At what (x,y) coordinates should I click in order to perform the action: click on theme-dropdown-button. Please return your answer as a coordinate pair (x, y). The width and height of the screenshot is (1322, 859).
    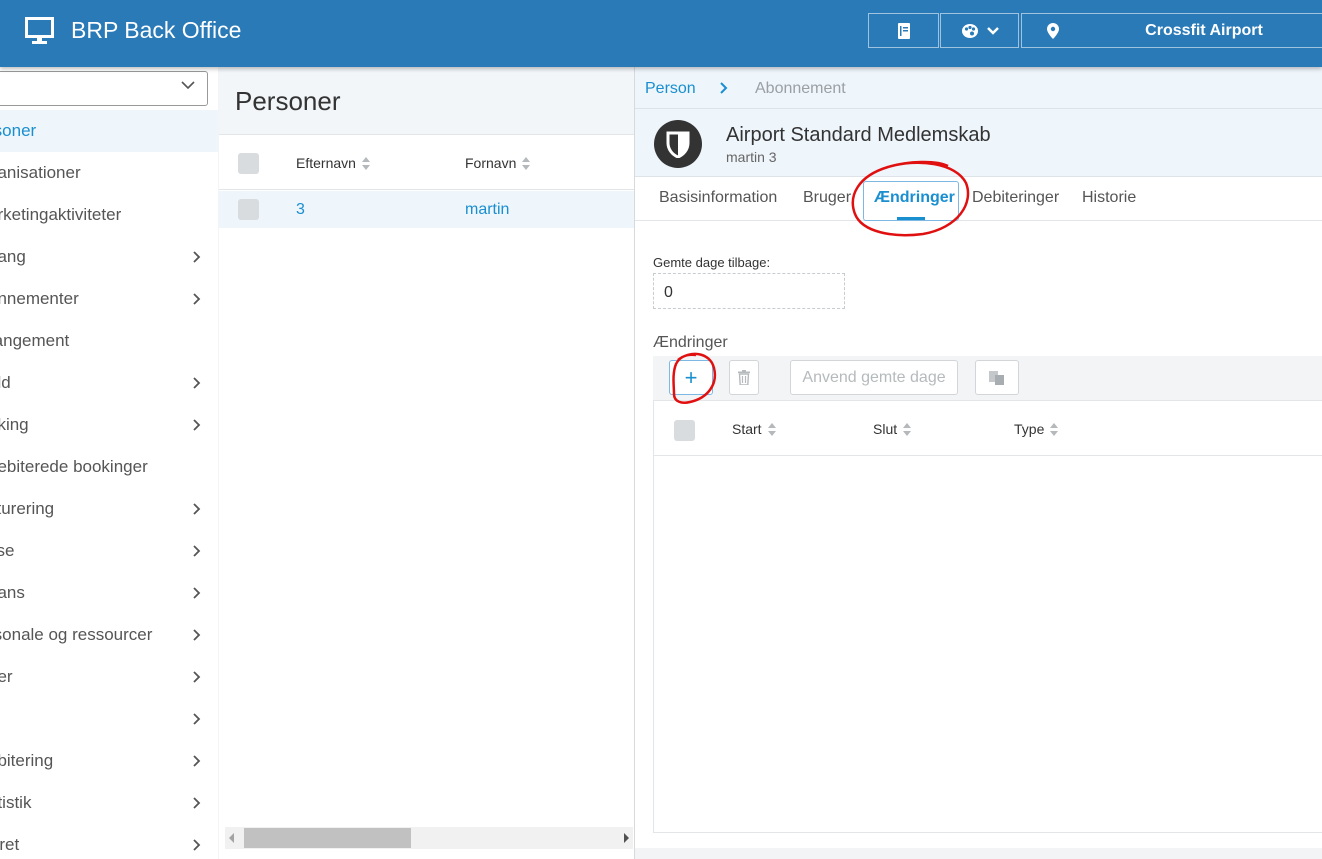
    Looking at the image, I should click on (979, 30).